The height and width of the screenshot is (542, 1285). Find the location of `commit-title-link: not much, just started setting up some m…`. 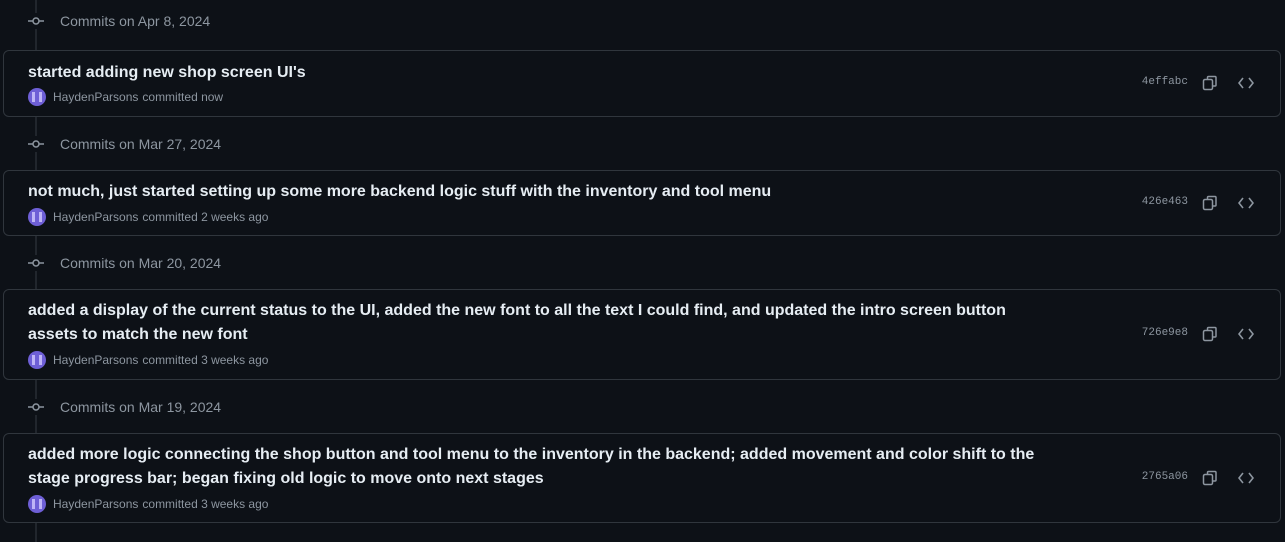

commit-title-link: not much, just started setting up some m… is located at coordinates (543, 192).